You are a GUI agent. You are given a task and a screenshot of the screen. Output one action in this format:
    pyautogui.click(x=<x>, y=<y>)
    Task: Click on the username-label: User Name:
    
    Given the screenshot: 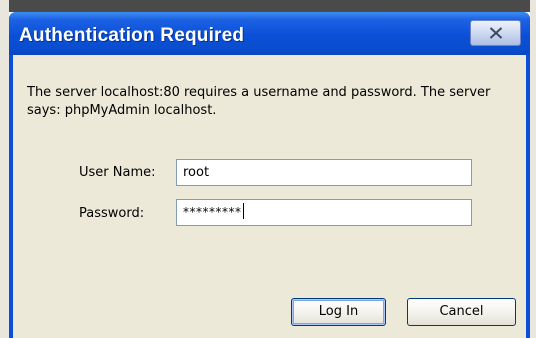 What is the action you would take?
    pyautogui.click(x=117, y=172)
    